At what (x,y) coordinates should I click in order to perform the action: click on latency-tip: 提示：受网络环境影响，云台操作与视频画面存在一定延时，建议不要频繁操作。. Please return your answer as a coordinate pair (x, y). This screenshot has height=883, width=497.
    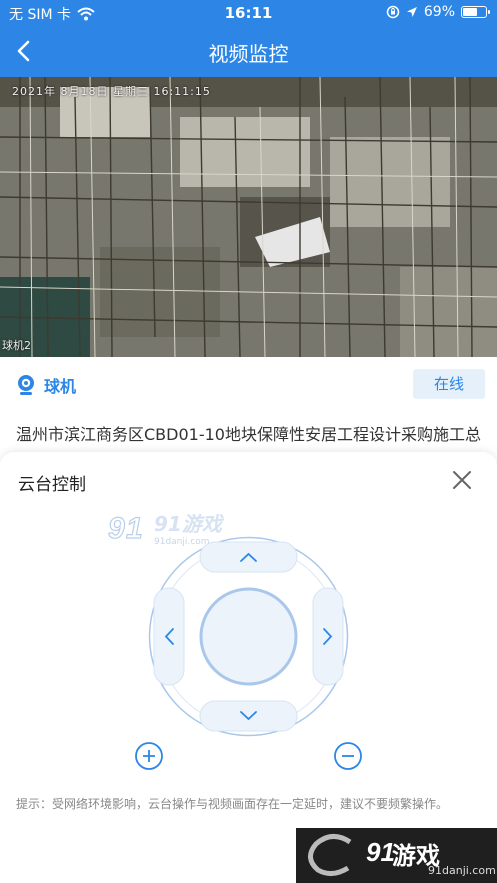
    Looking at the image, I should click on (232, 804).